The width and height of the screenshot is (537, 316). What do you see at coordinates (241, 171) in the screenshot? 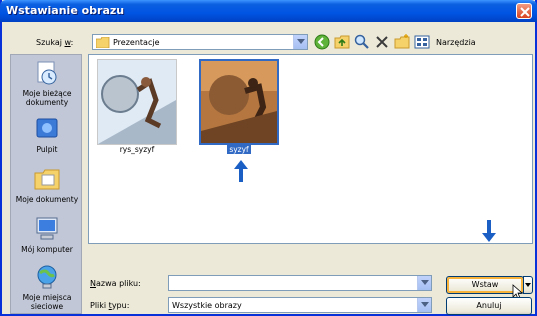
I see `arrow-up-icon` at bounding box center [241, 171].